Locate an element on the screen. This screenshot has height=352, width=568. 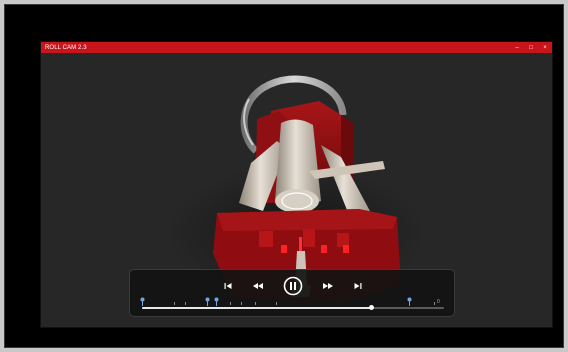
rewind-button is located at coordinates (258, 286).